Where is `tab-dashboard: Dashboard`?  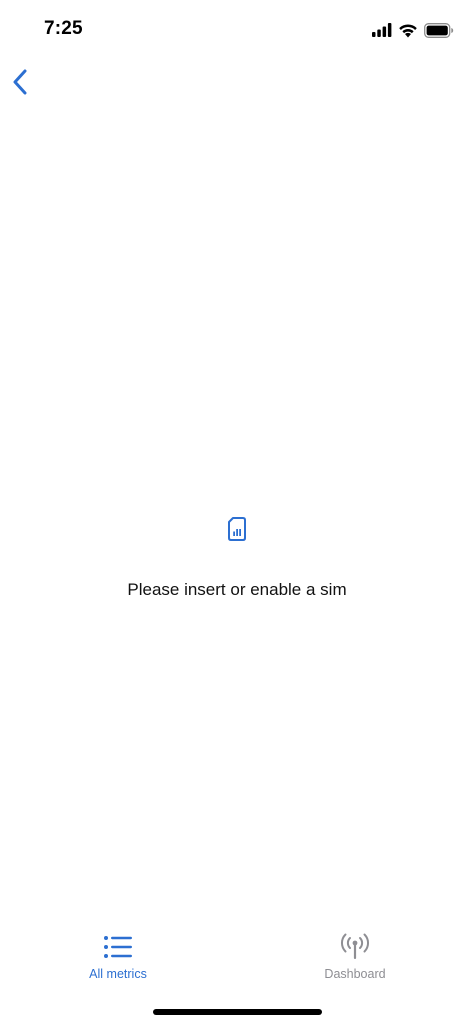 tab-dashboard: Dashboard is located at coordinates (355, 958).